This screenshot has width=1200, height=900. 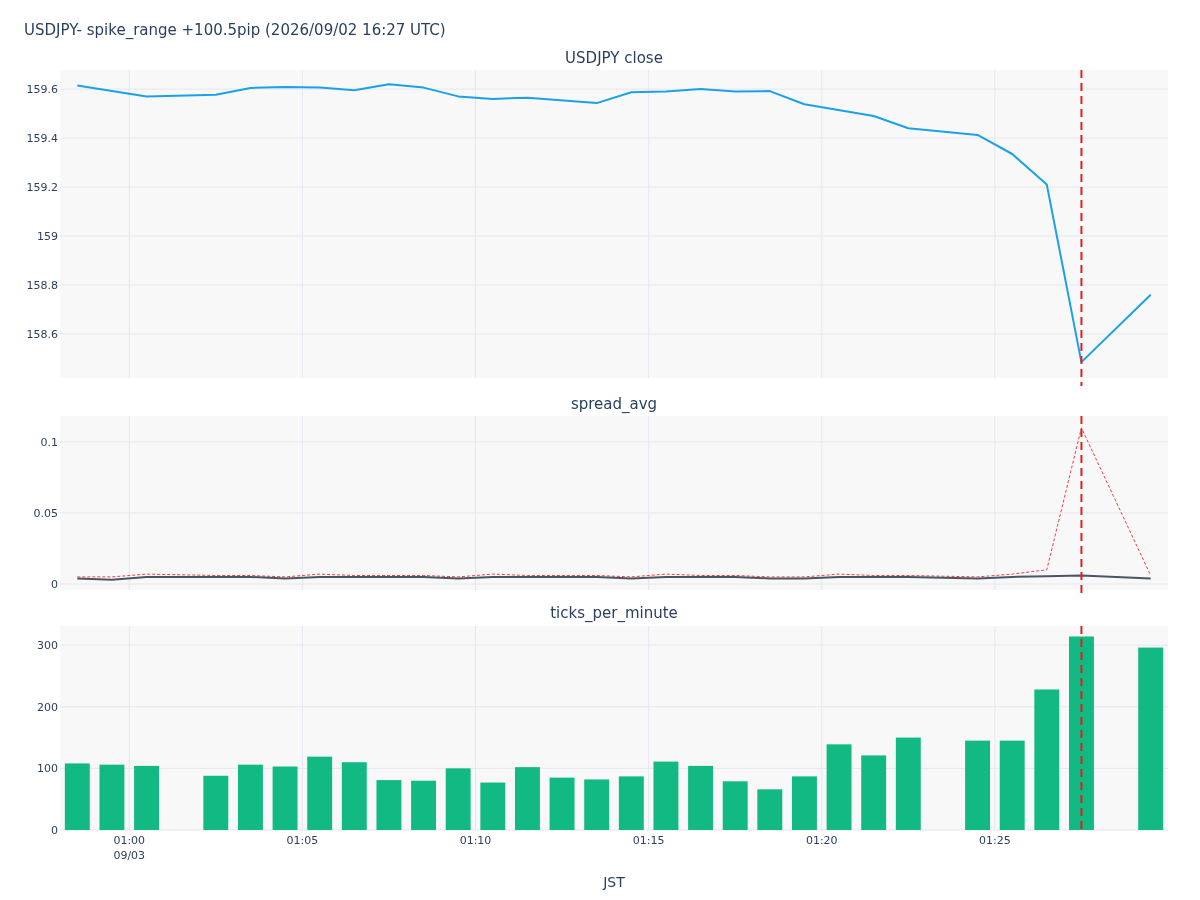 What do you see at coordinates (49, 442) in the screenshot?
I see `axis-tick-label: 0.1` at bounding box center [49, 442].